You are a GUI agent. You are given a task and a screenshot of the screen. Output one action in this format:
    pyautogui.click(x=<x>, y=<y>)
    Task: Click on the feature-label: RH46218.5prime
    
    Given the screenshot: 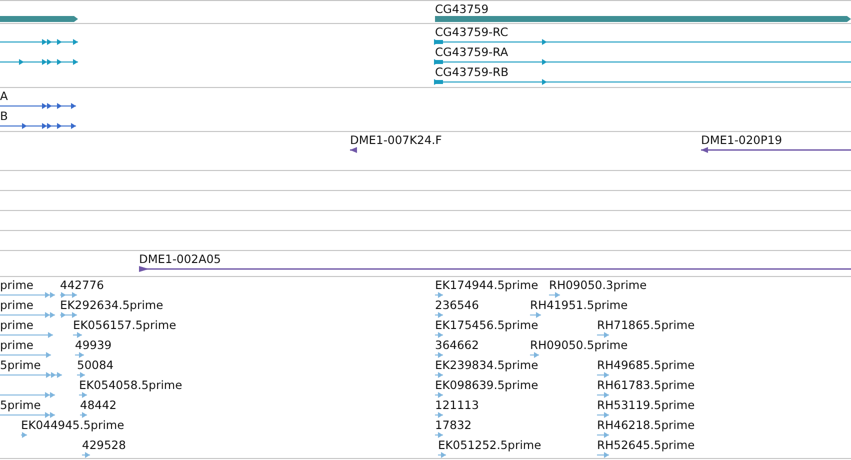 What is the action you would take?
    pyautogui.click(x=646, y=425)
    